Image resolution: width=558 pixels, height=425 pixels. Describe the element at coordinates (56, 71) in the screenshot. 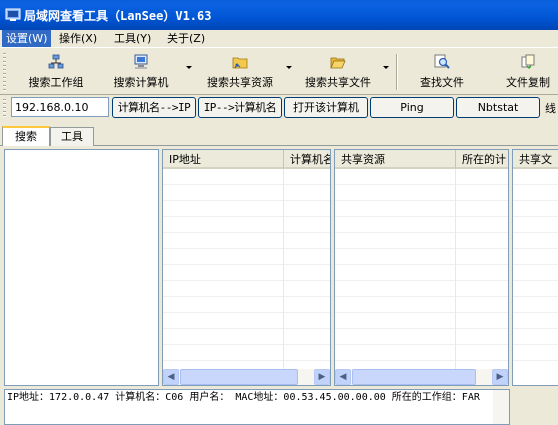

I see `search-workgroup-button: 搜索工作组` at that location.